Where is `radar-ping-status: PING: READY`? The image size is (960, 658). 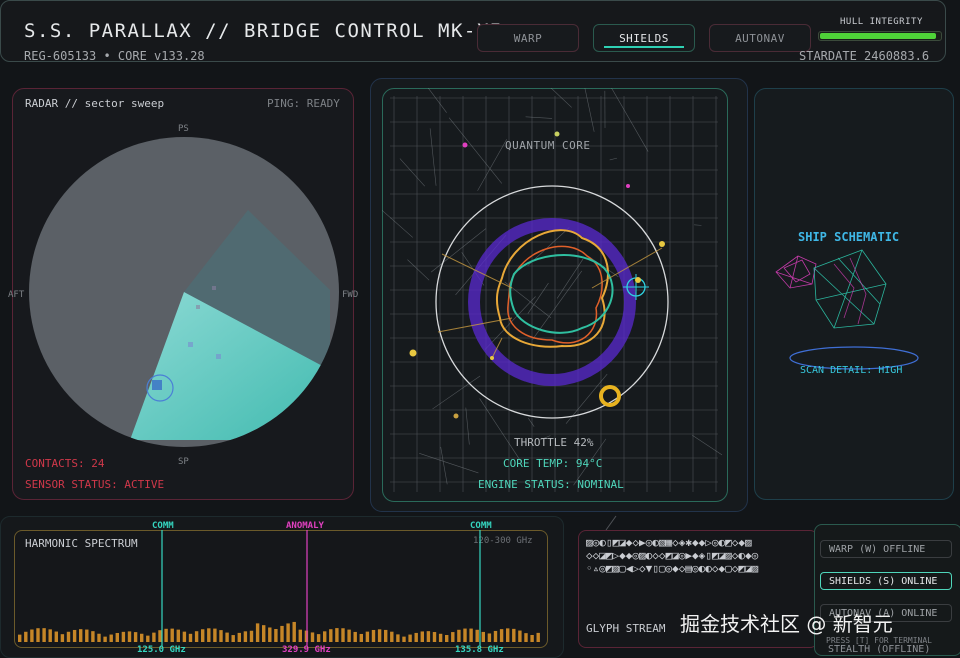 radar-ping-status: PING: READY is located at coordinates (303, 103).